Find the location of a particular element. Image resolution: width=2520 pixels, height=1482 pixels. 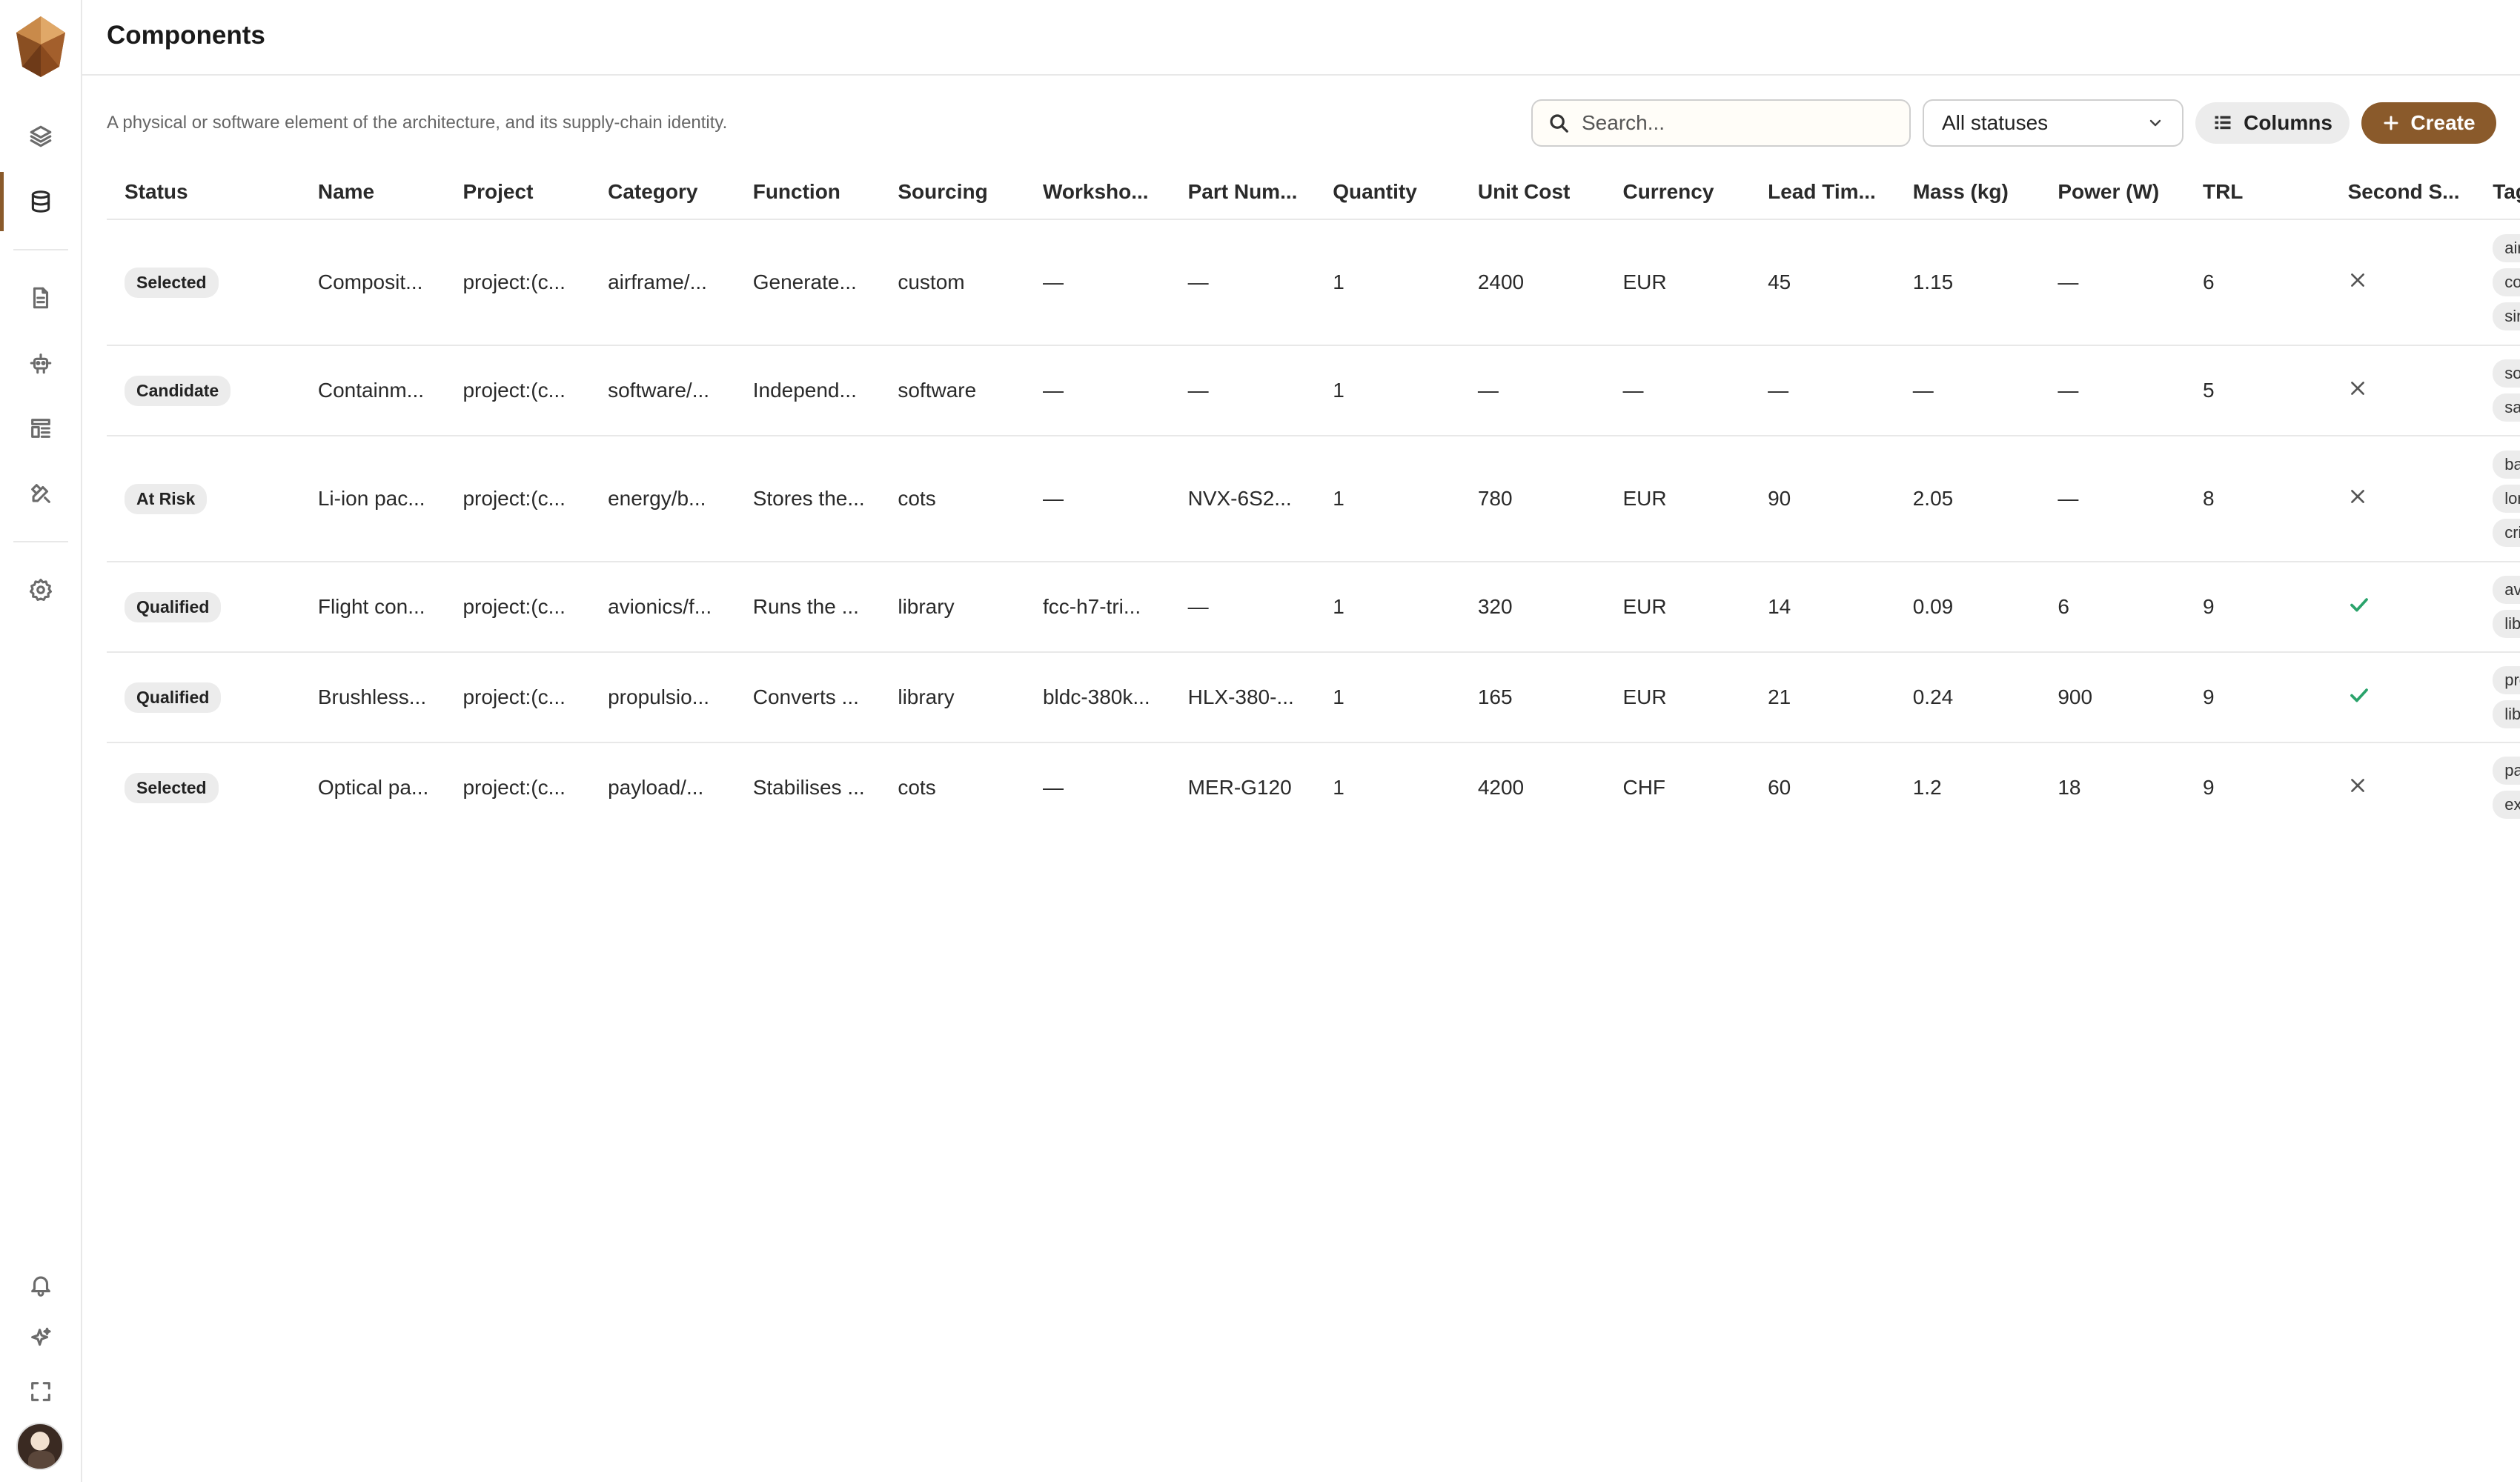

sidebar-item-documents is located at coordinates (41, 298).